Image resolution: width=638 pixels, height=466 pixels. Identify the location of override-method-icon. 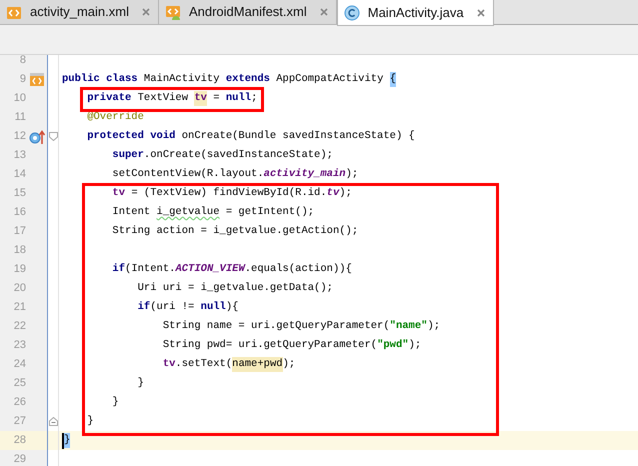
(36, 136).